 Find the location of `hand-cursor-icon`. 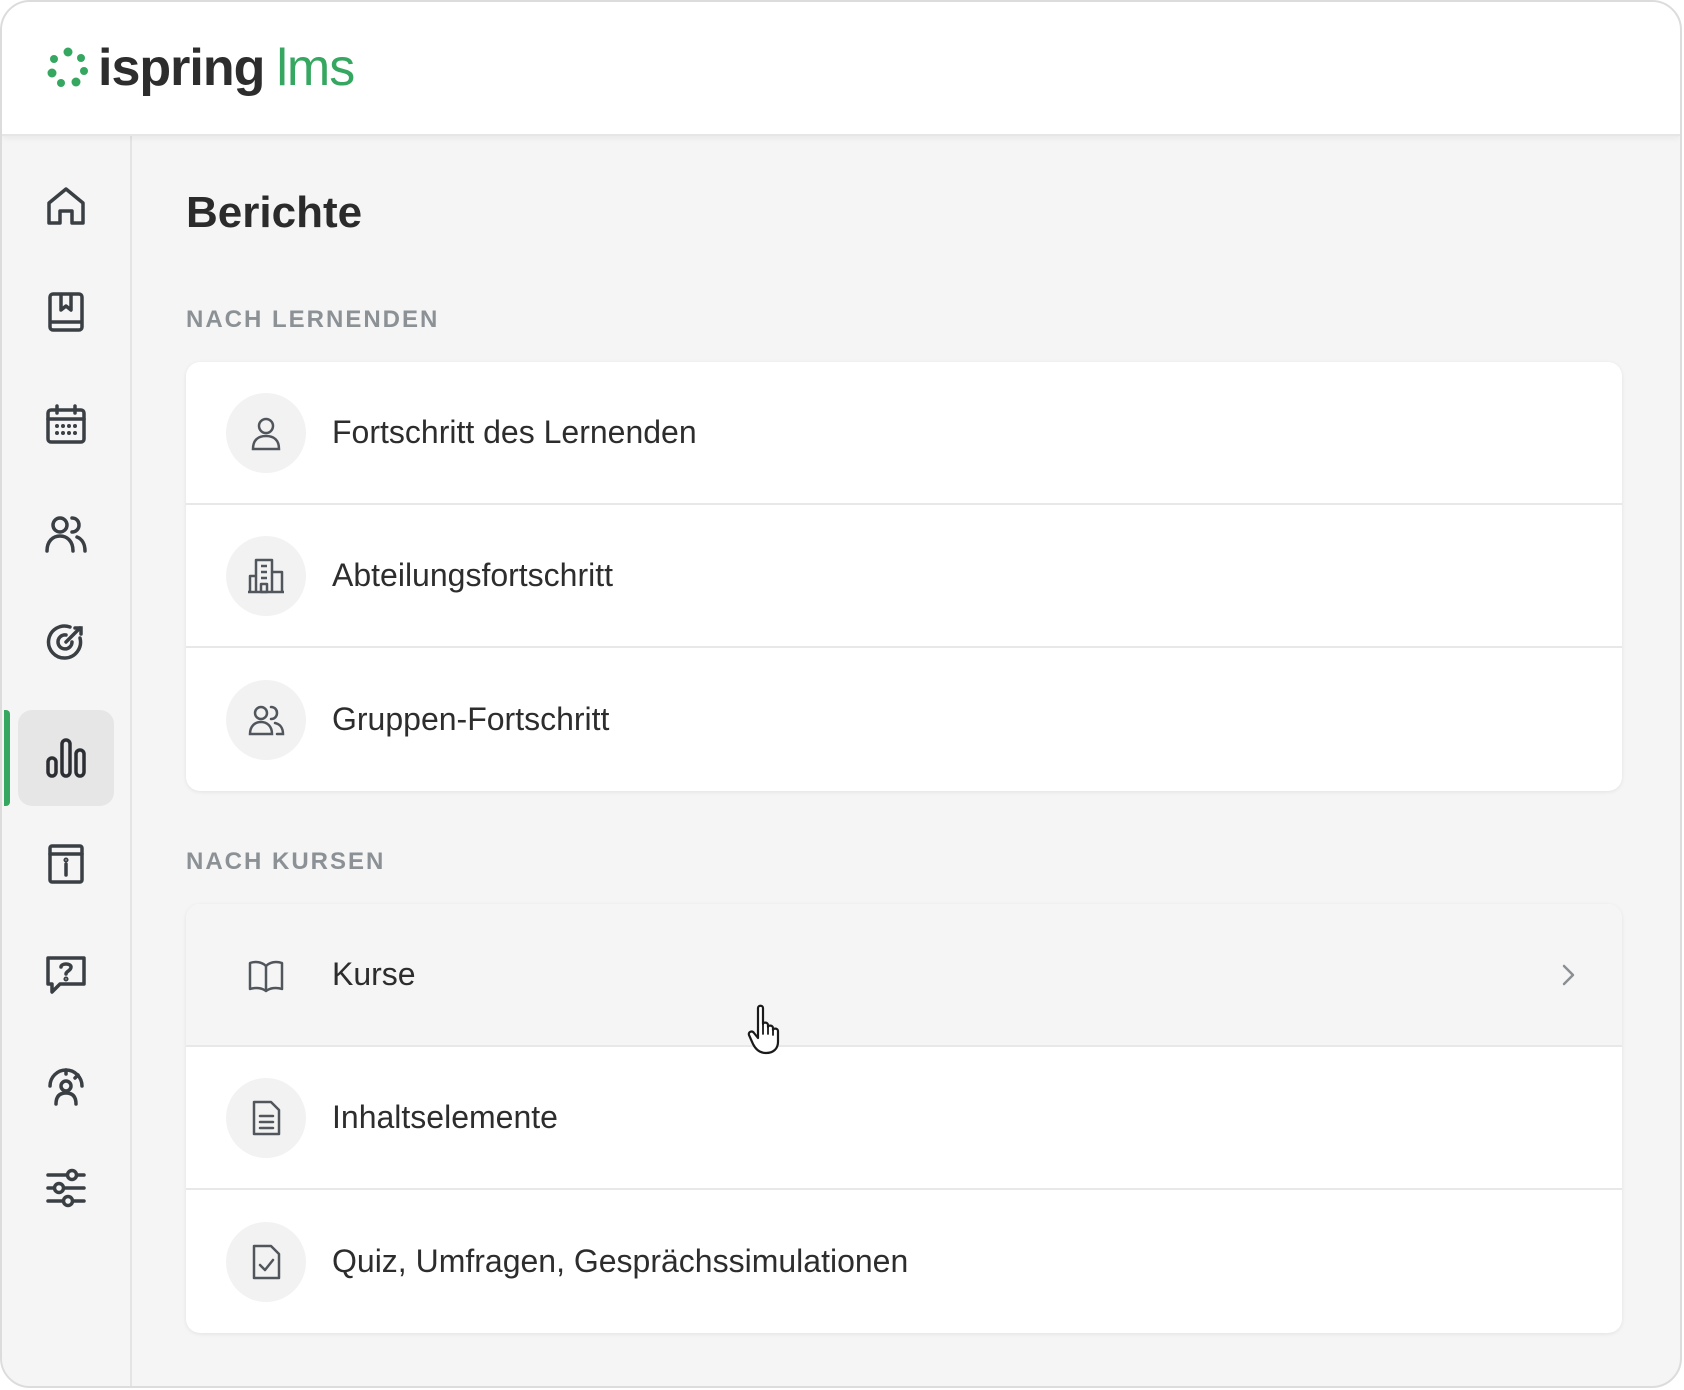

hand-cursor-icon is located at coordinates (763, 1029).